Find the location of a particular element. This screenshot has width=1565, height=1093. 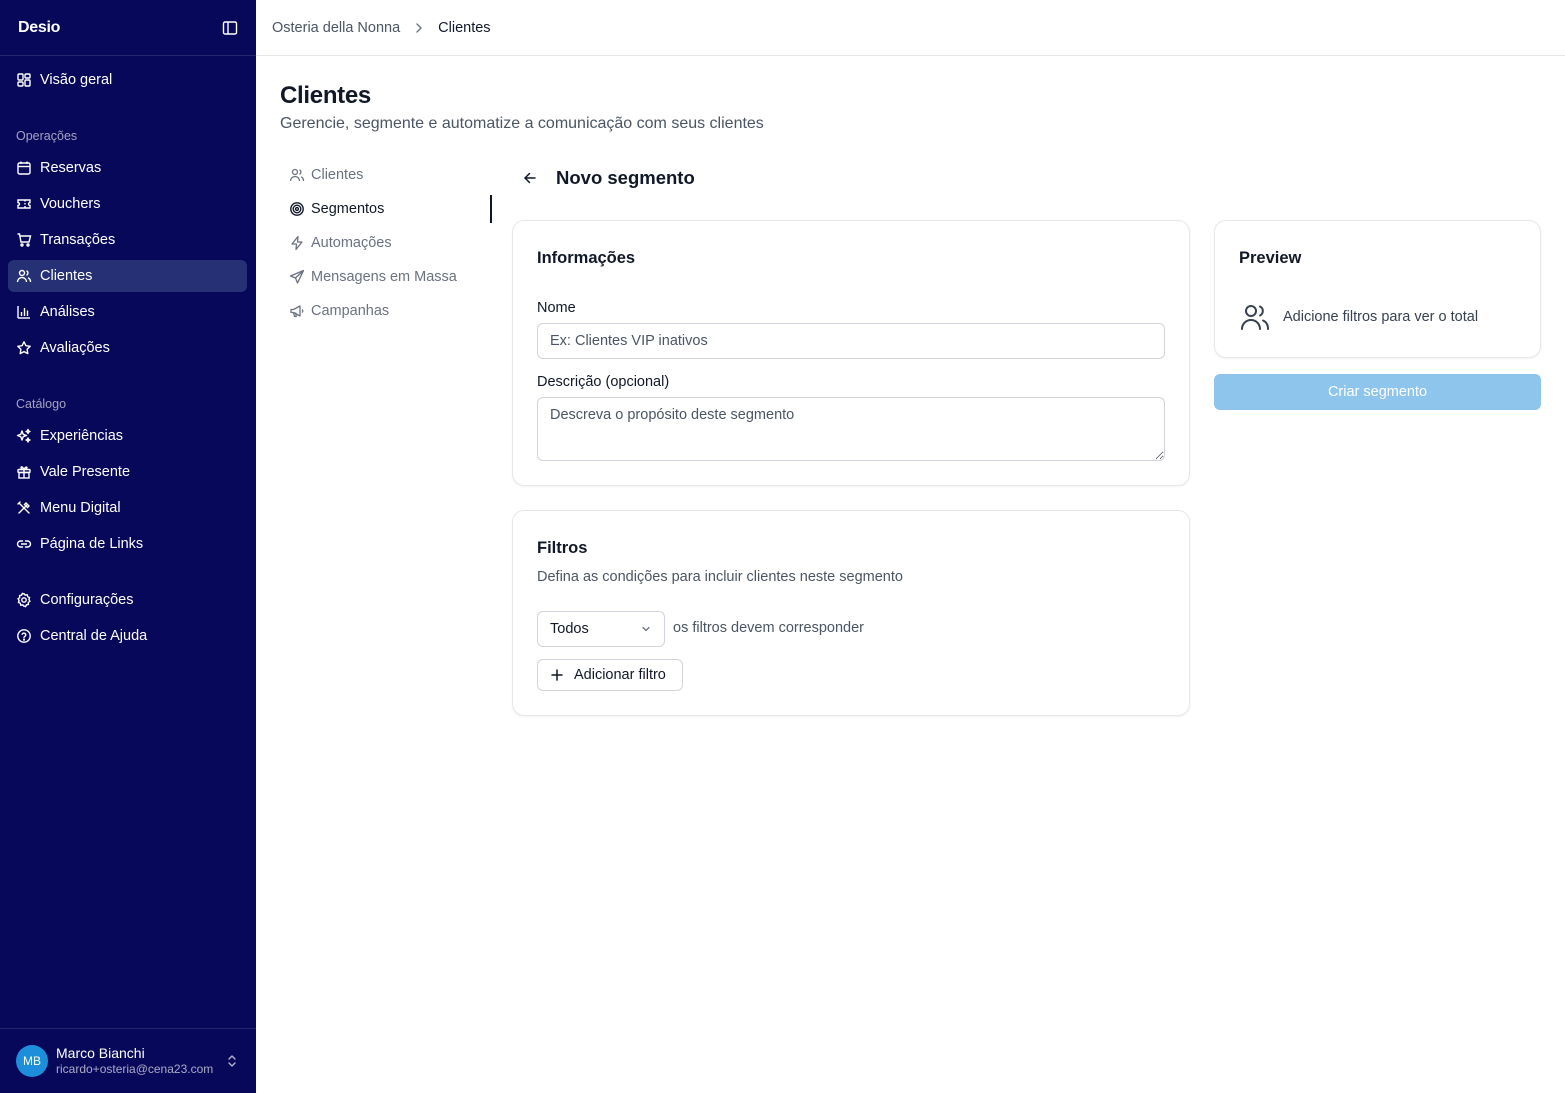

sidebar-item-experiencias: Experiências is located at coordinates (127, 436).